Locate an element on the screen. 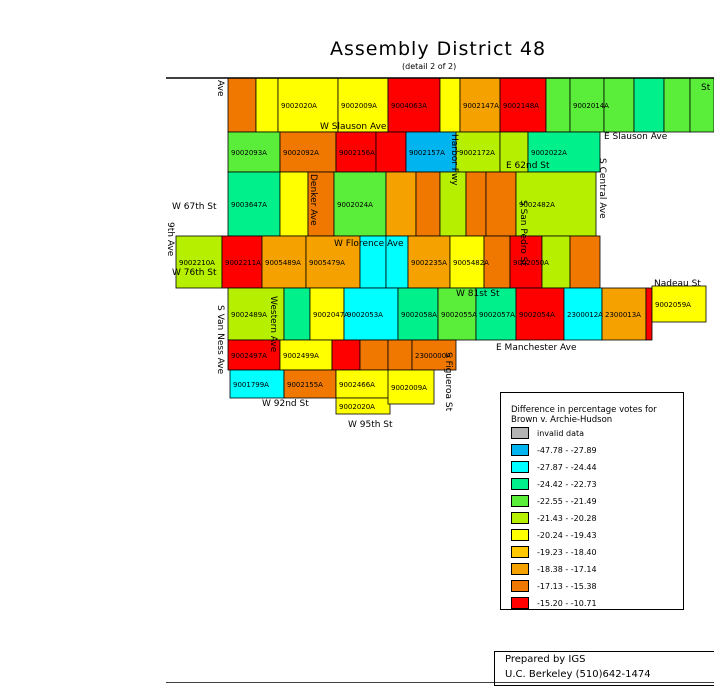 The height and width of the screenshot is (686, 714). precinct-label: 9002022A is located at coordinates (549, 153).